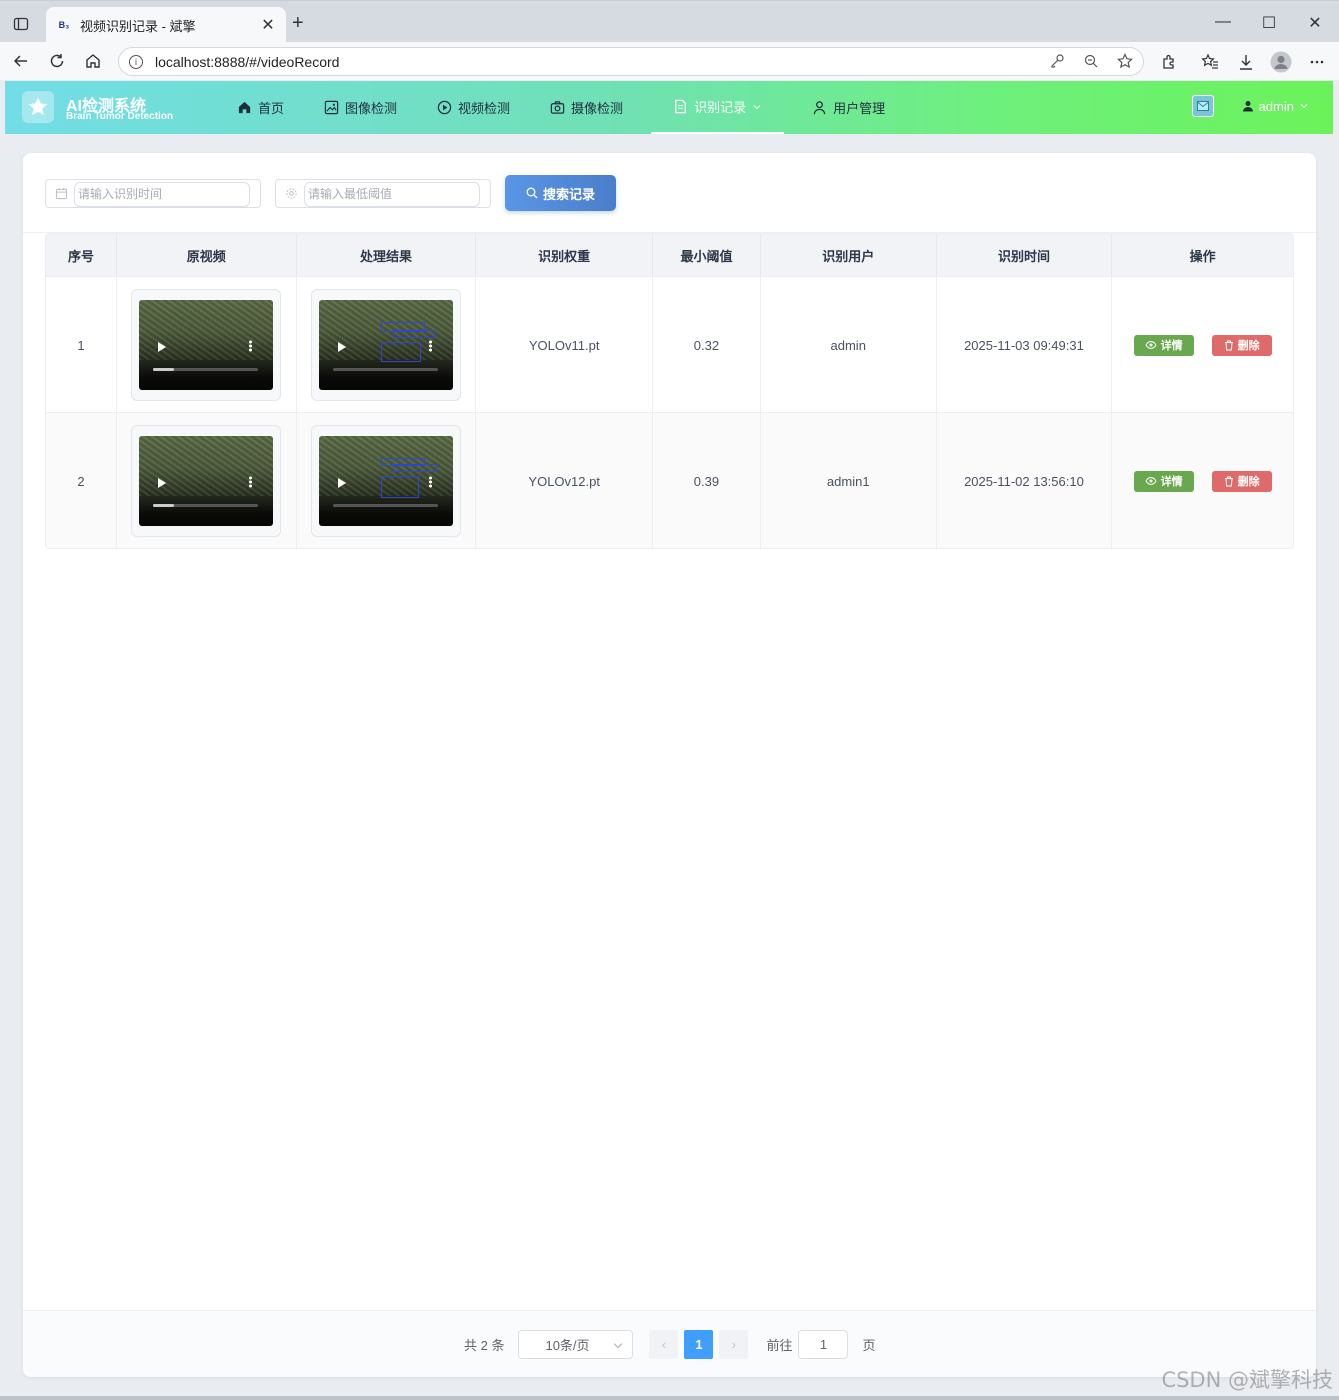 The height and width of the screenshot is (1400, 1339). I want to click on menu-item-camera-detect: 摄像检测, so click(586, 107).